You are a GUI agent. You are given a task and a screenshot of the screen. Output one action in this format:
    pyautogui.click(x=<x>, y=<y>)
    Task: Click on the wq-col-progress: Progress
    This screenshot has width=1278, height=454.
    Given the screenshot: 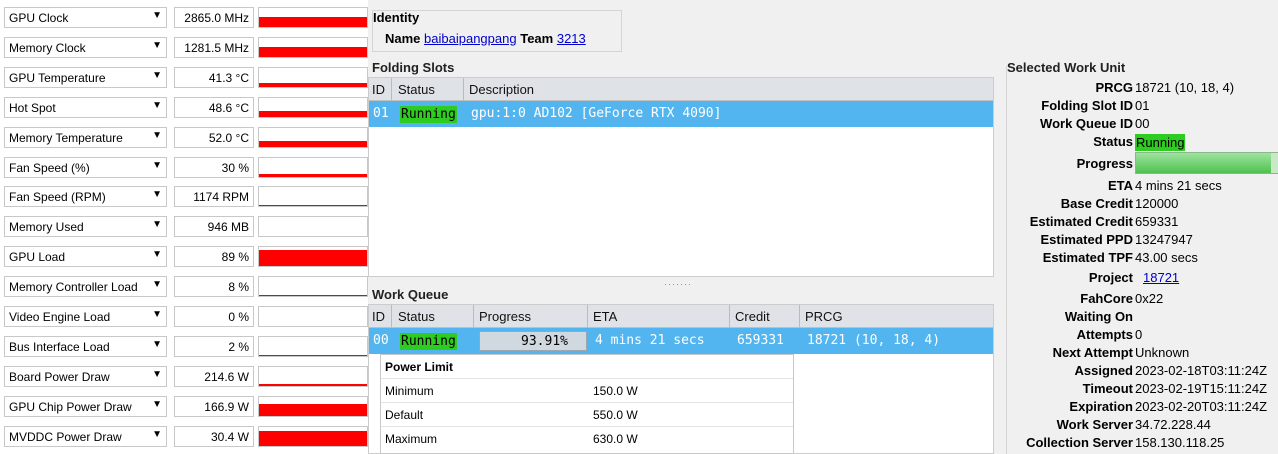 What is the action you would take?
    pyautogui.click(x=505, y=316)
    